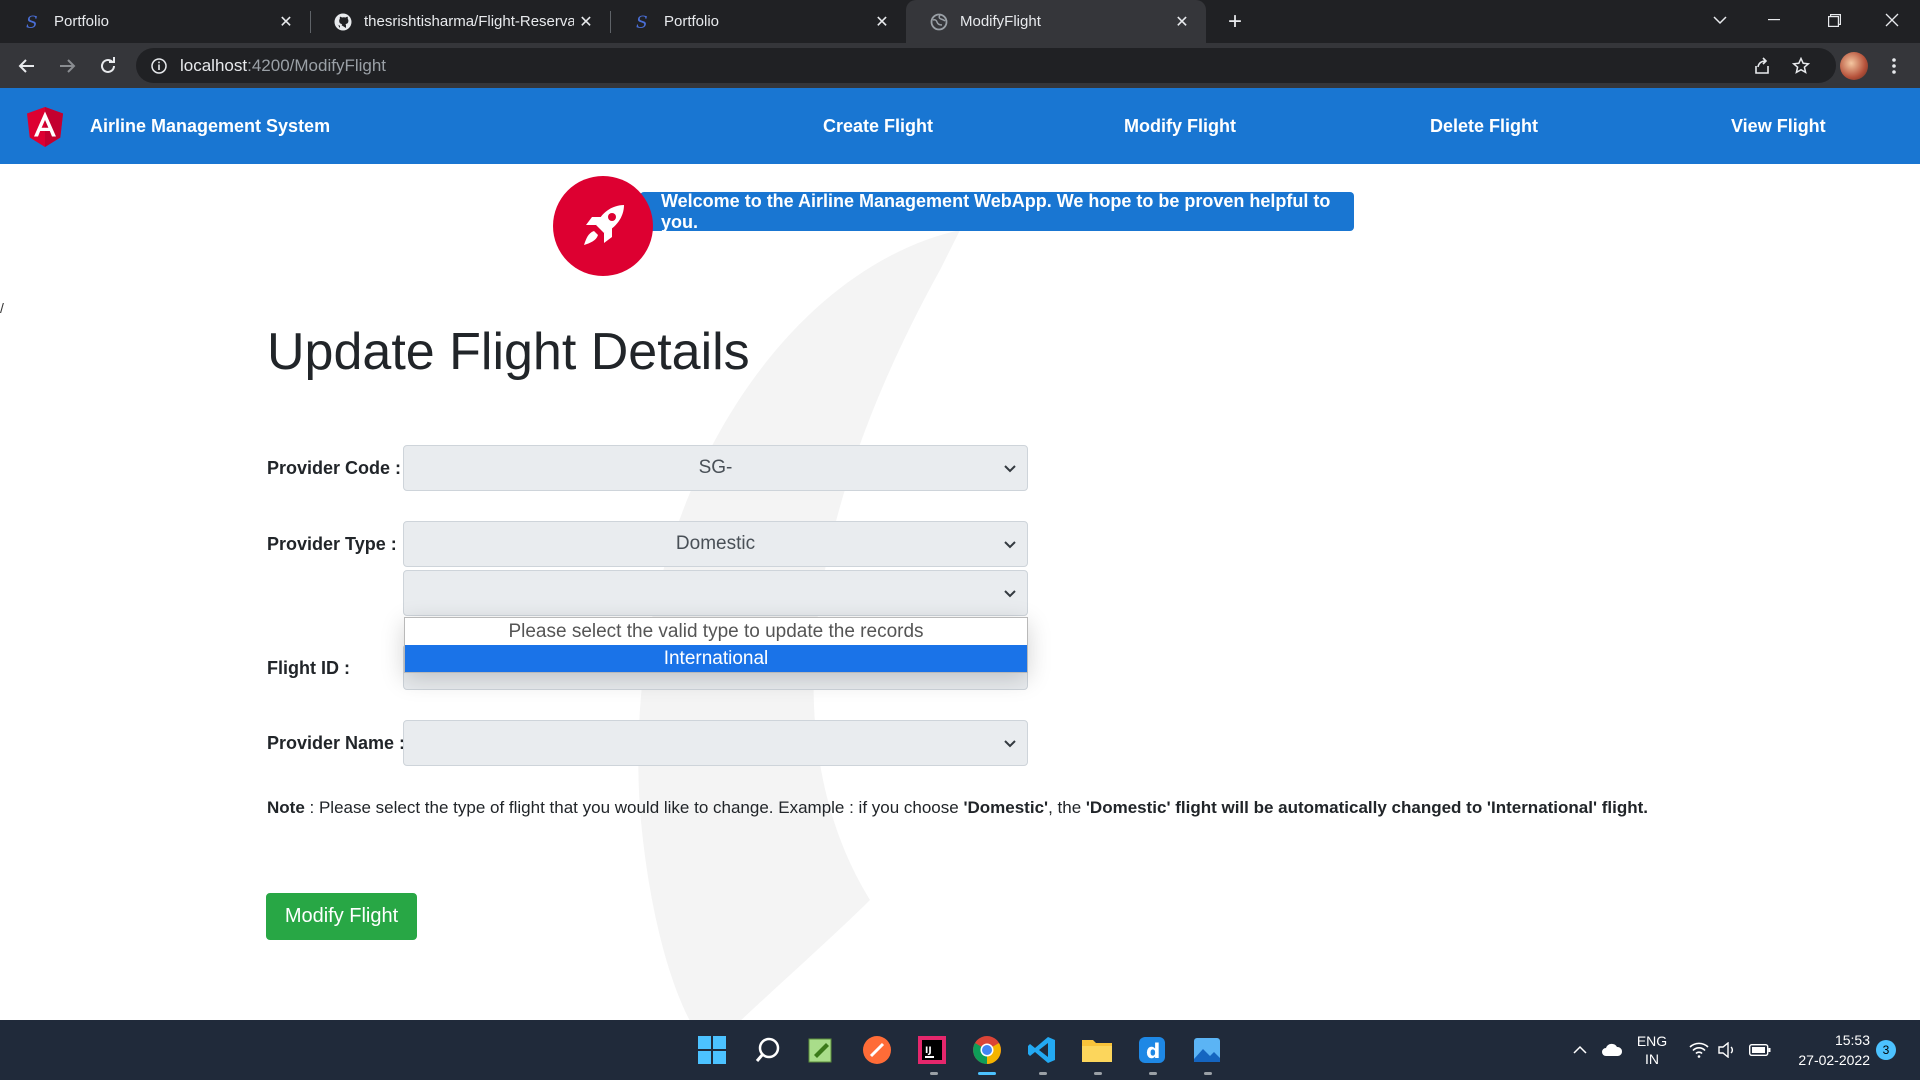 This screenshot has height=1080, width=1920. I want to click on provider-code-select: SG-, so click(715, 468).